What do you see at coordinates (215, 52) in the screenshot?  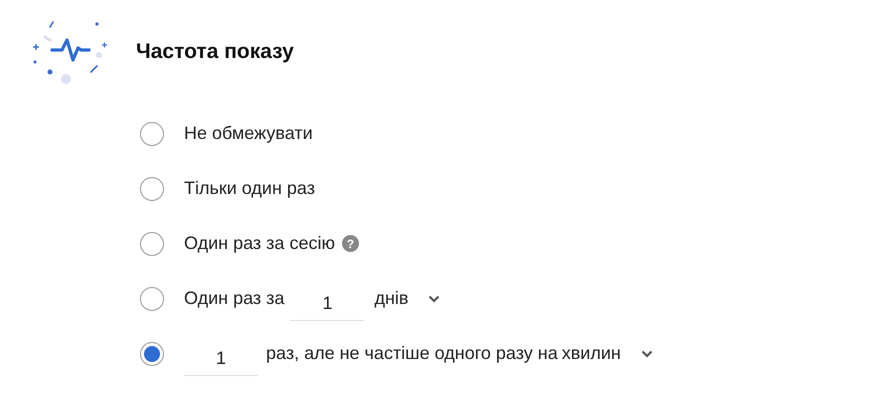 I see `section-title: Частота показу` at bounding box center [215, 52].